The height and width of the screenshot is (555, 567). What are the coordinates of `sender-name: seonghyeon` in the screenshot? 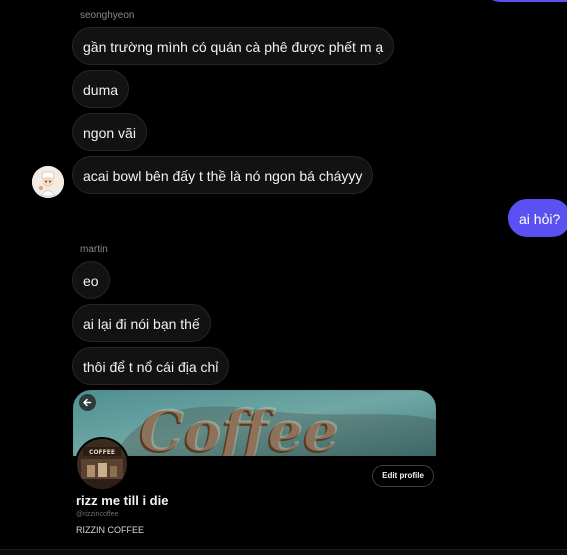 It's located at (107, 15).